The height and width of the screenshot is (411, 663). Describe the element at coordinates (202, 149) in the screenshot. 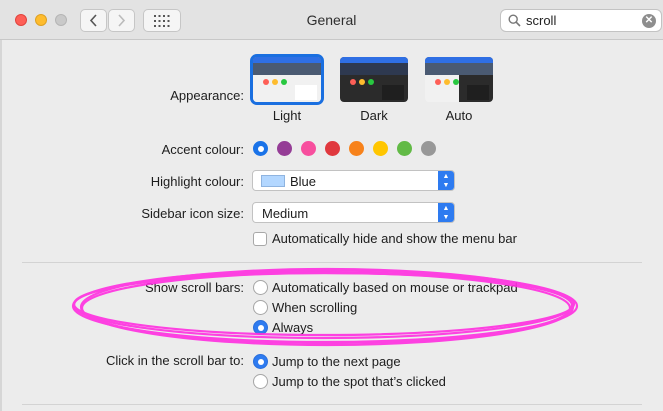

I see `accent-colour-label: Accent colour:` at that location.